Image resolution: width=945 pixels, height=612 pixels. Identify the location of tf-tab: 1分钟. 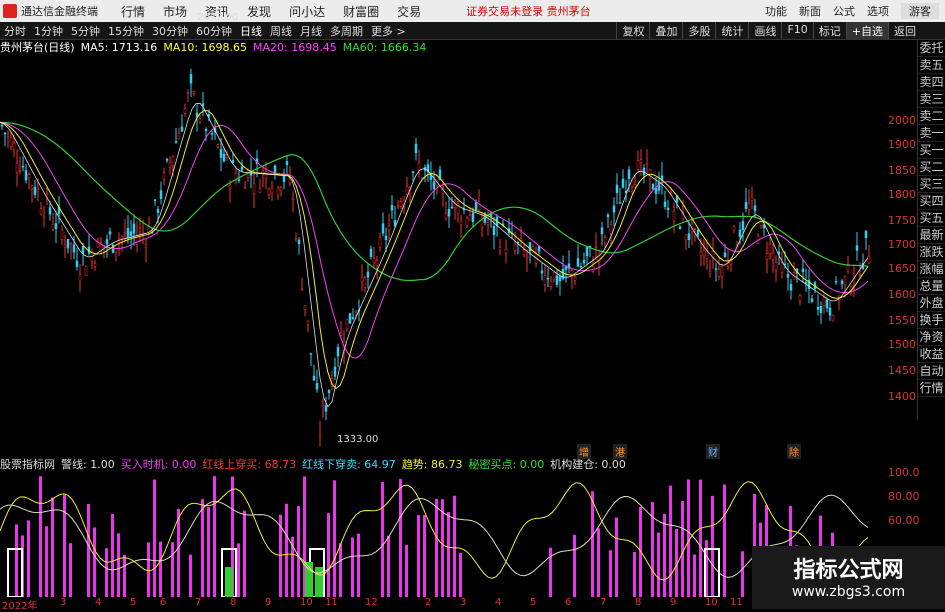
(48, 31).